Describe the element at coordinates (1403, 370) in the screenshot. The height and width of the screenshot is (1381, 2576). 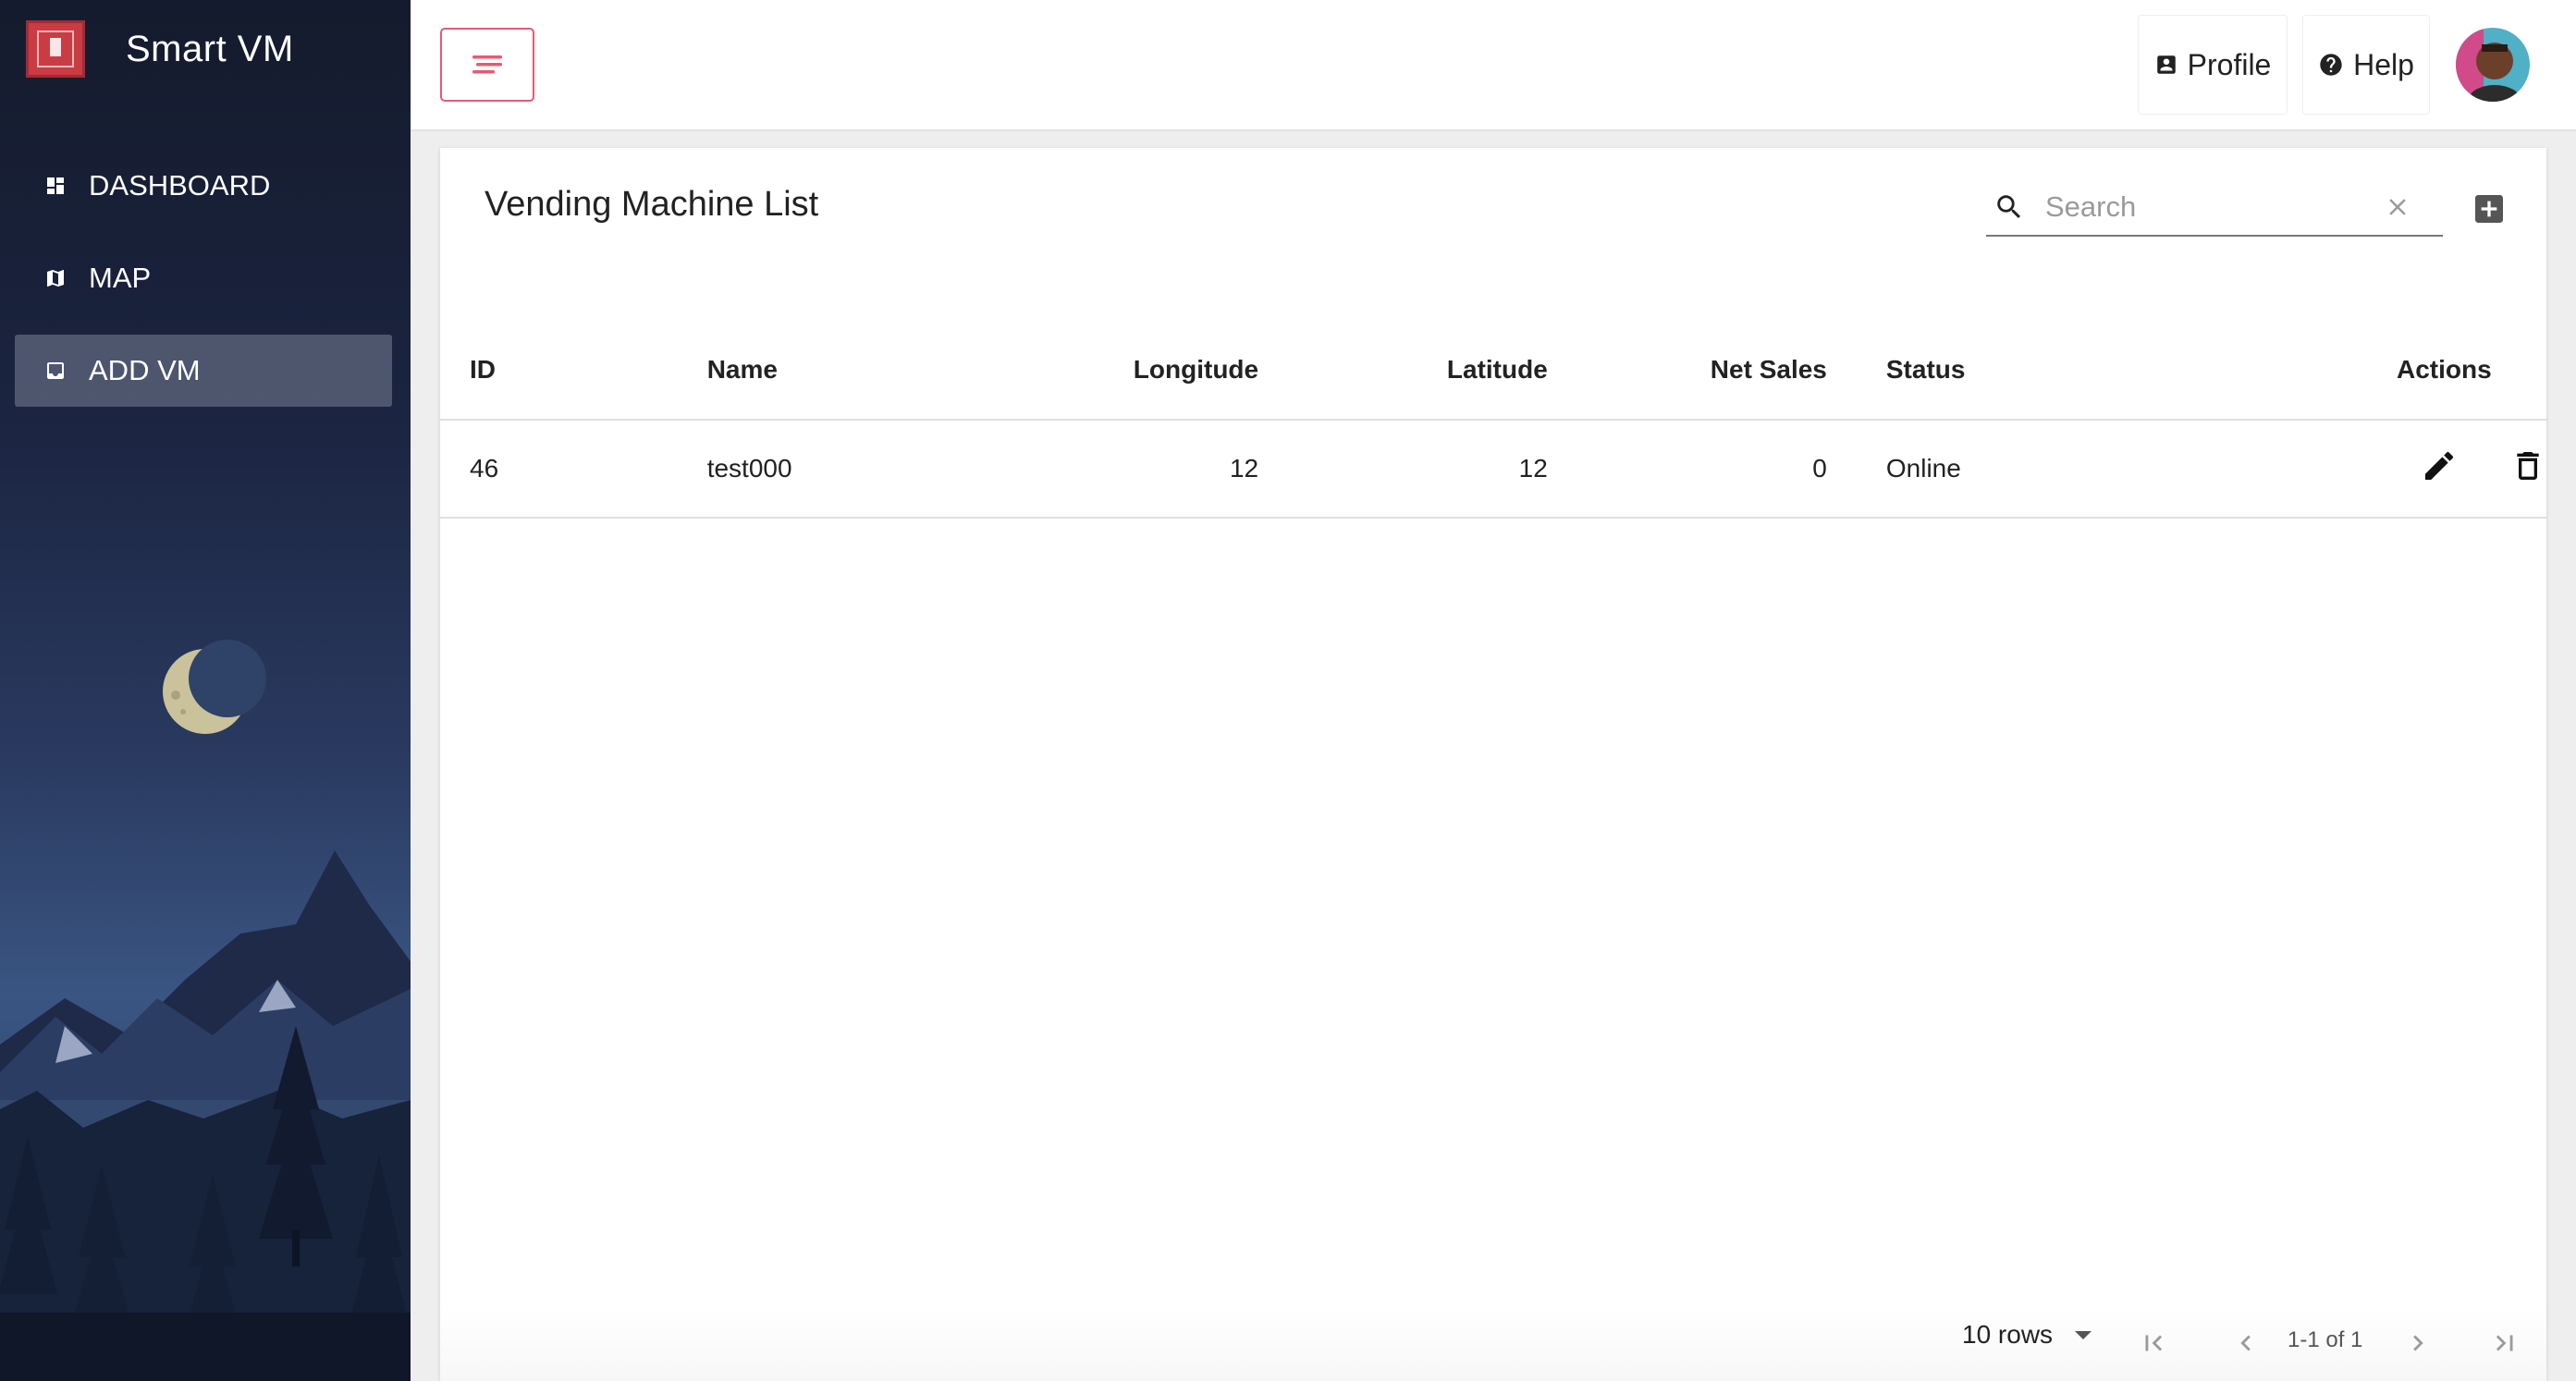
I see `column-header-latitude: Latitude` at that location.